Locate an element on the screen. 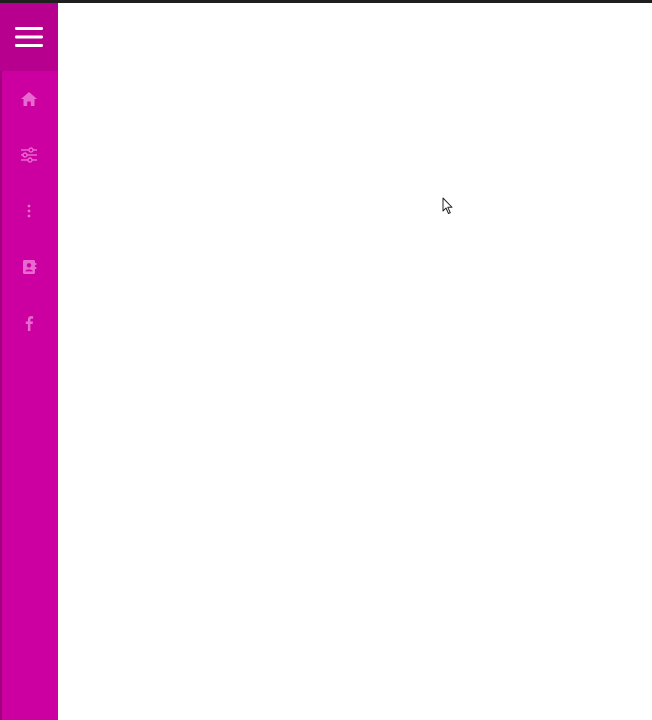  hamburger-menu-icon is located at coordinates (29, 37).